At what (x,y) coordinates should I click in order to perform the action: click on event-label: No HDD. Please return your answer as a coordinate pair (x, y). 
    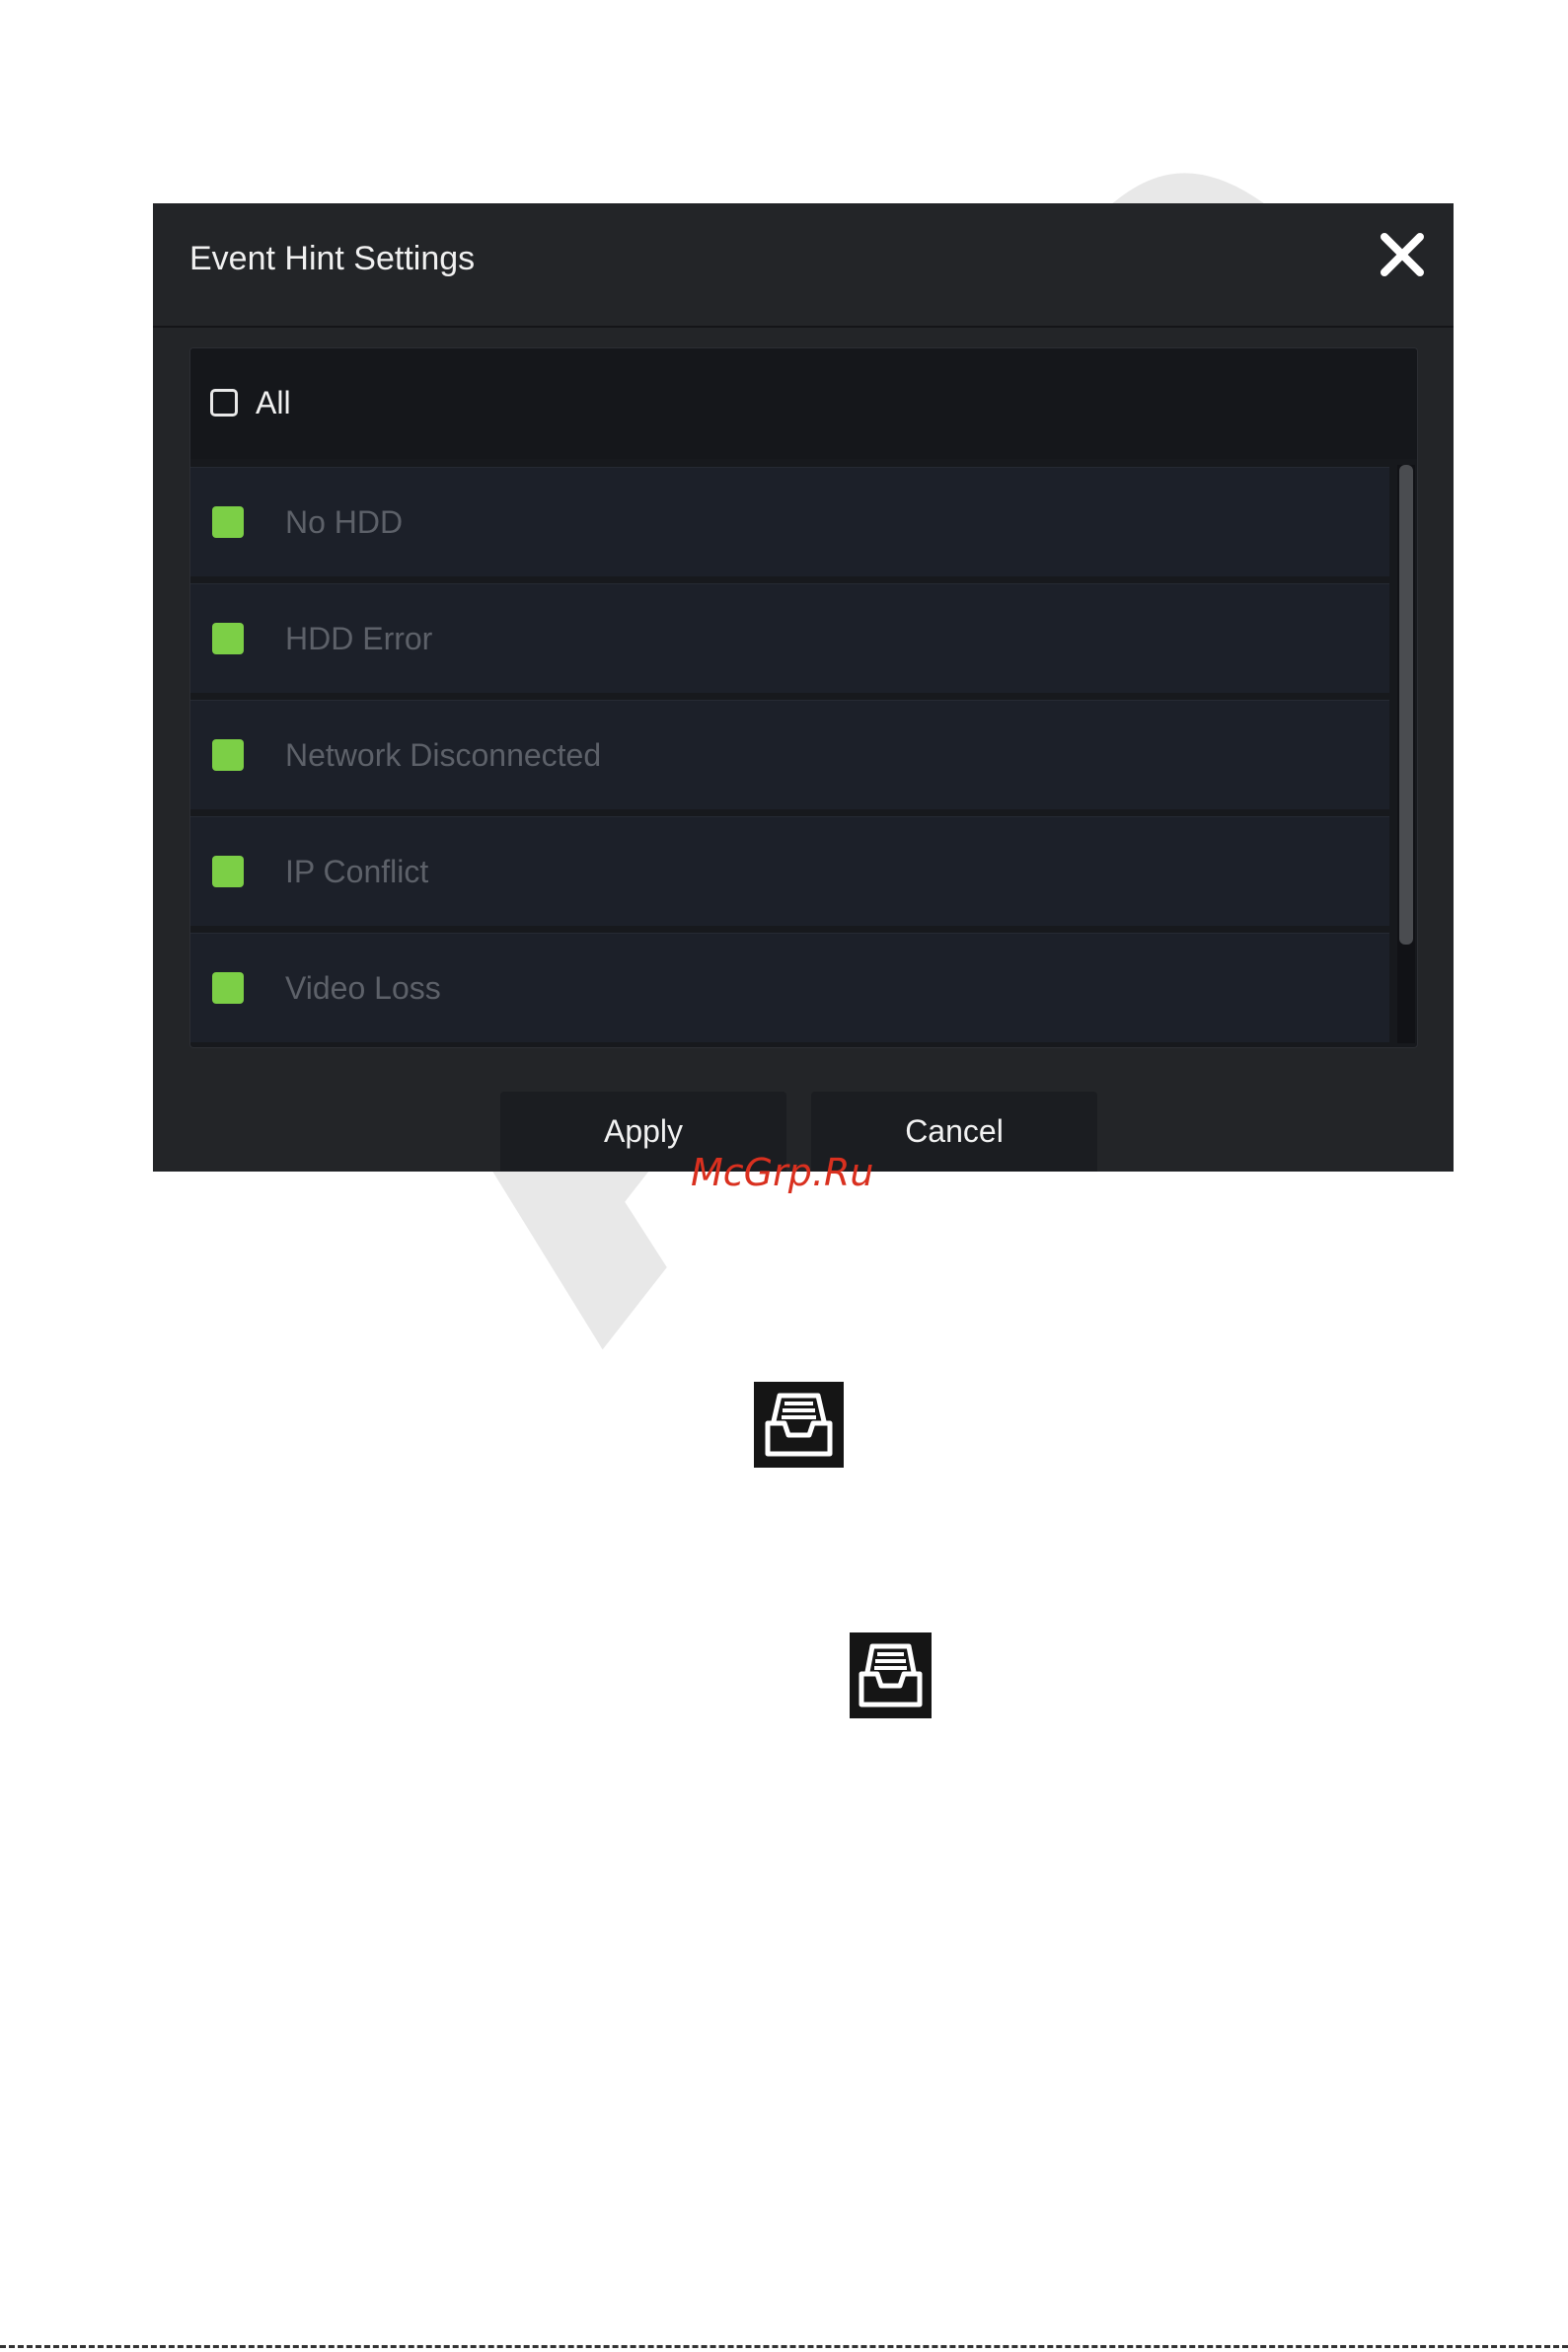
    Looking at the image, I should click on (345, 522).